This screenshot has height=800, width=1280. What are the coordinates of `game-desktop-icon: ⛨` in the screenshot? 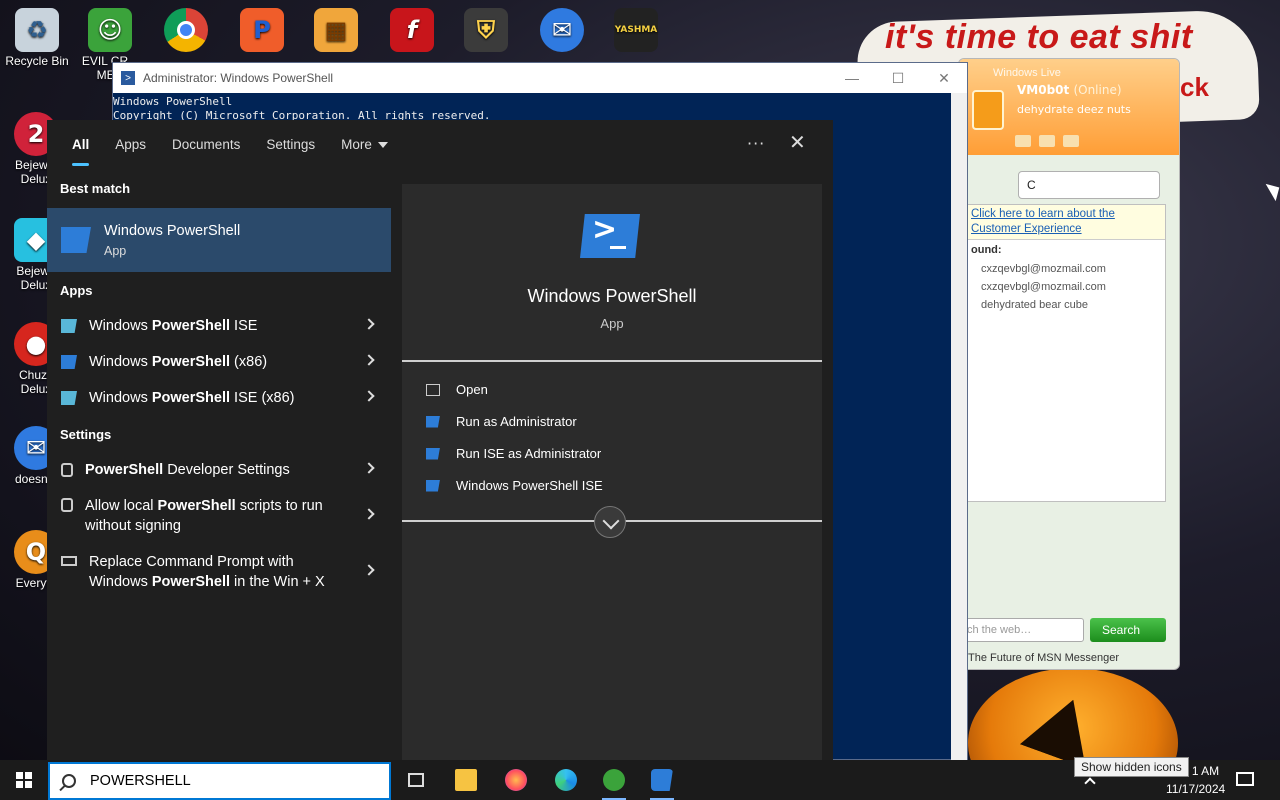 It's located at (486, 31).